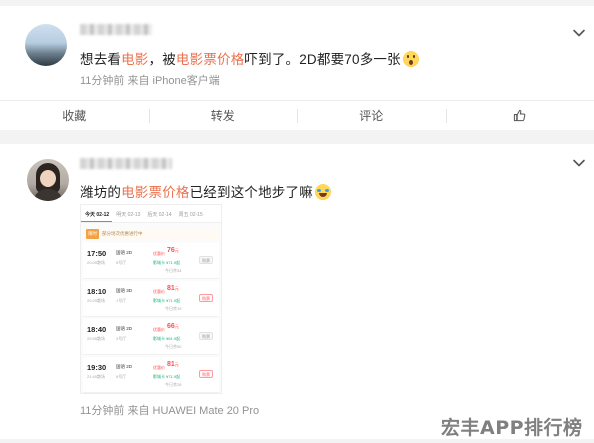 Image resolution: width=594 pixels, height=443 pixels. Describe the element at coordinates (150, 81) in the screenshot. I see `post-meta: 11分钟前 来自 iPhone客户端` at that location.